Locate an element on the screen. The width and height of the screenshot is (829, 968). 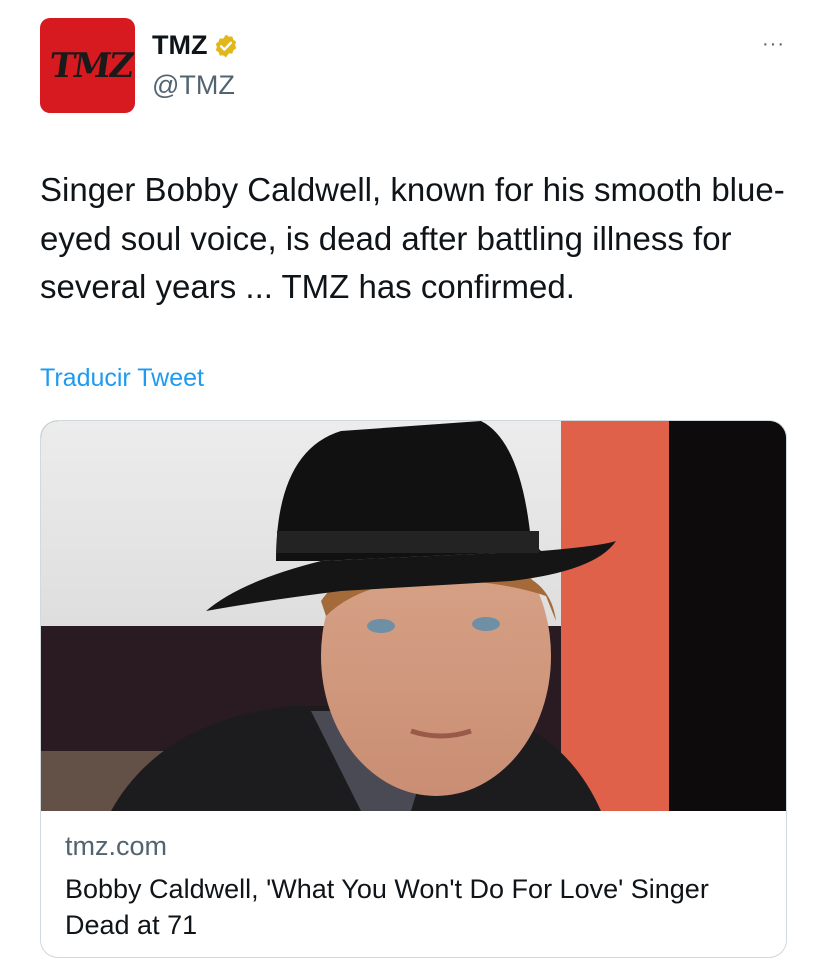
author-name-row: TMZ is located at coordinates (195, 45).